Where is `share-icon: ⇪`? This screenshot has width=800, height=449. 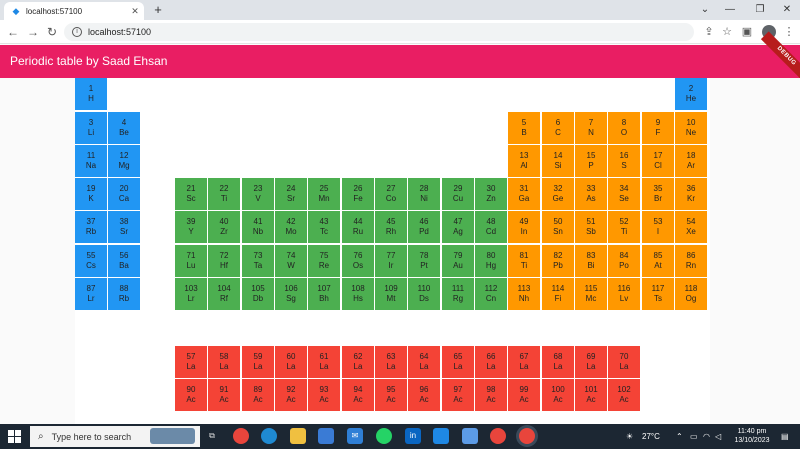 share-icon: ⇪ is located at coordinates (709, 32).